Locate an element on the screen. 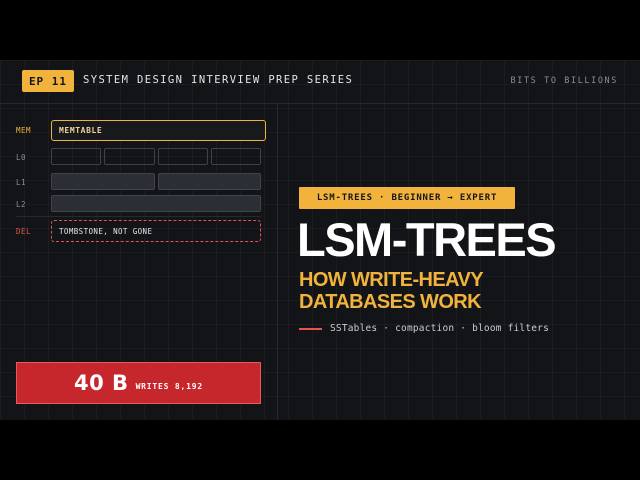 This screenshot has width=640, height=480. brand-label: BITS TO BILLIONS is located at coordinates (564, 81).